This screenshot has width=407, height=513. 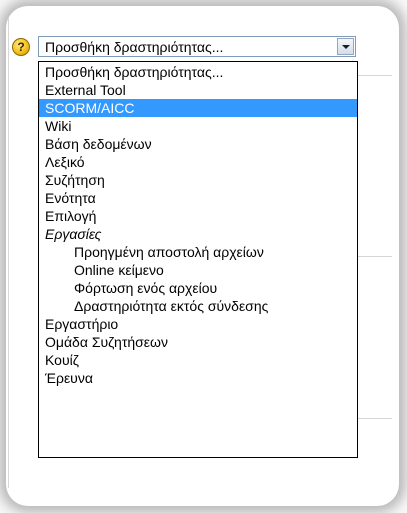 What do you see at coordinates (198, 90) in the screenshot?
I see `dropdown-option: External Tool` at bounding box center [198, 90].